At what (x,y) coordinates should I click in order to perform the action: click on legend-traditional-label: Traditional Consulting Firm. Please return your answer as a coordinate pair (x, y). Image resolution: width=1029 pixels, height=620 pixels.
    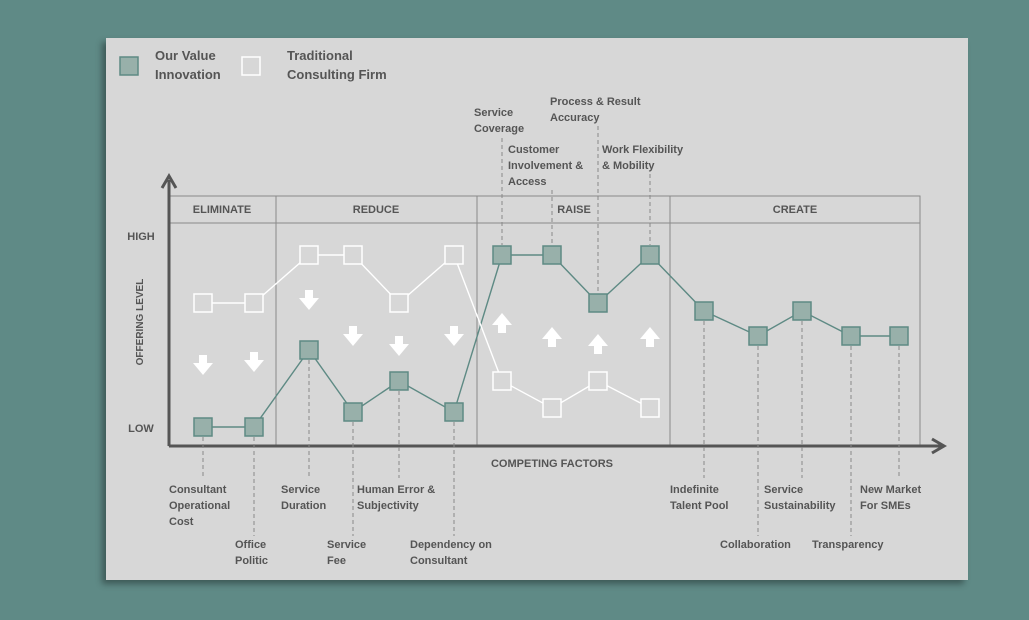
    Looking at the image, I should click on (337, 65).